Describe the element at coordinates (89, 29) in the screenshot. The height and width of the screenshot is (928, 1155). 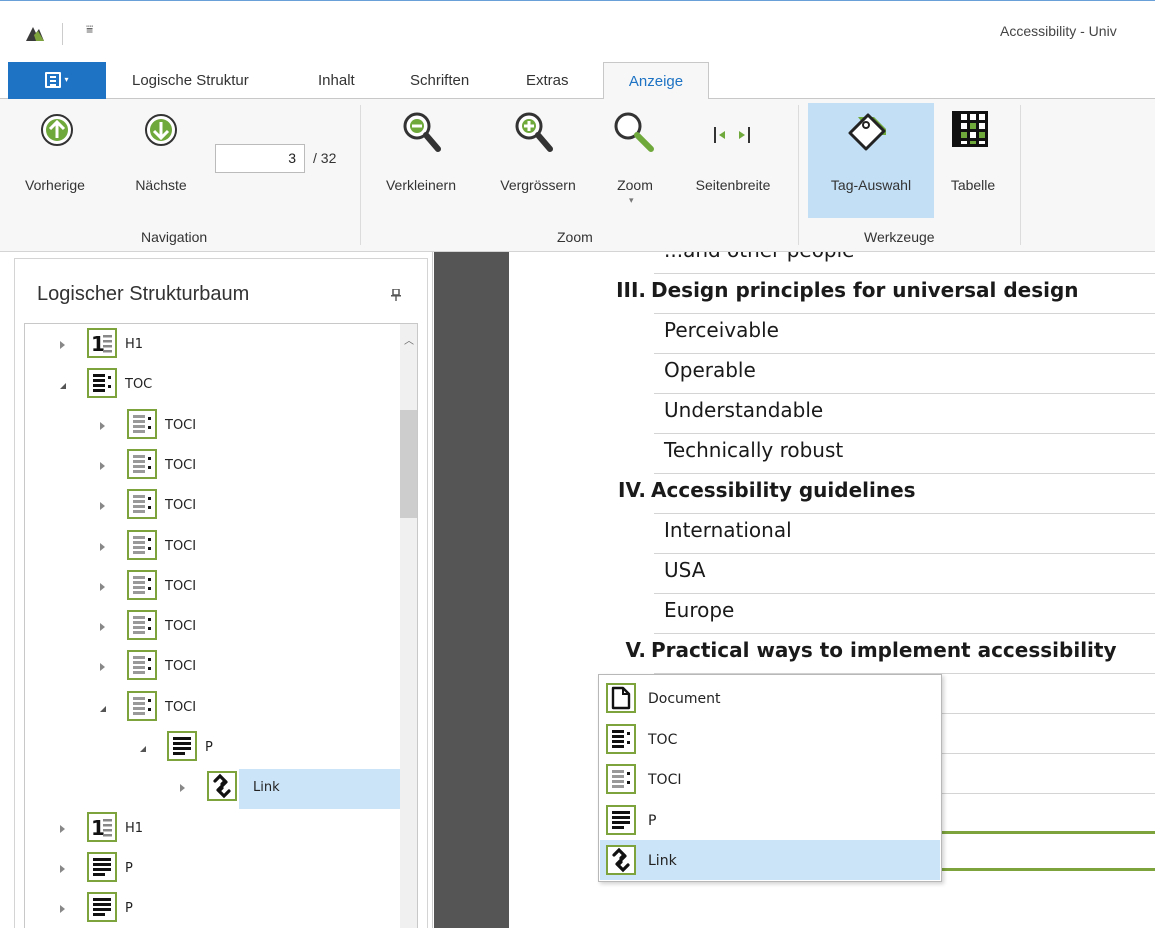
I see `quick-access-dropdown-icon: ⩸` at that location.